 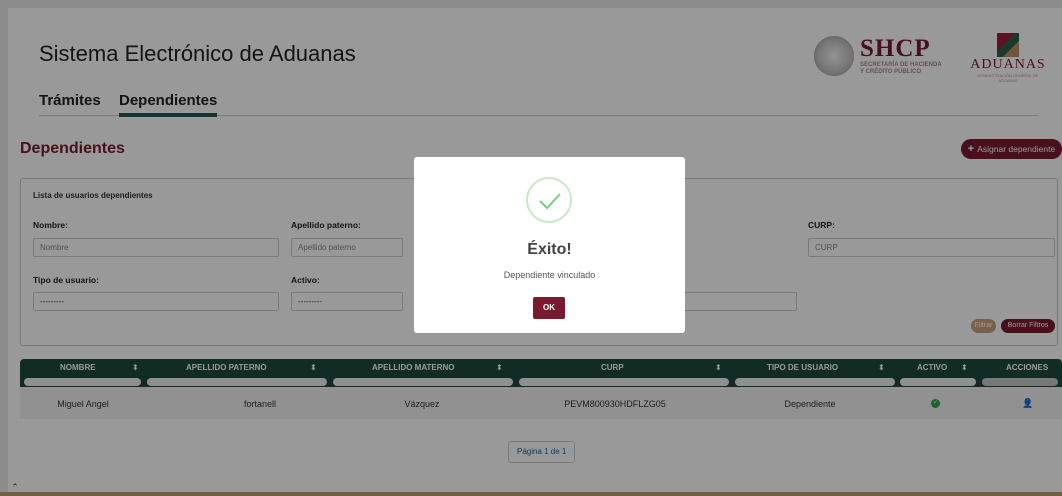 I want to click on success-modal: Éxito! Dependiente vinculado OK, so click(x=549, y=245).